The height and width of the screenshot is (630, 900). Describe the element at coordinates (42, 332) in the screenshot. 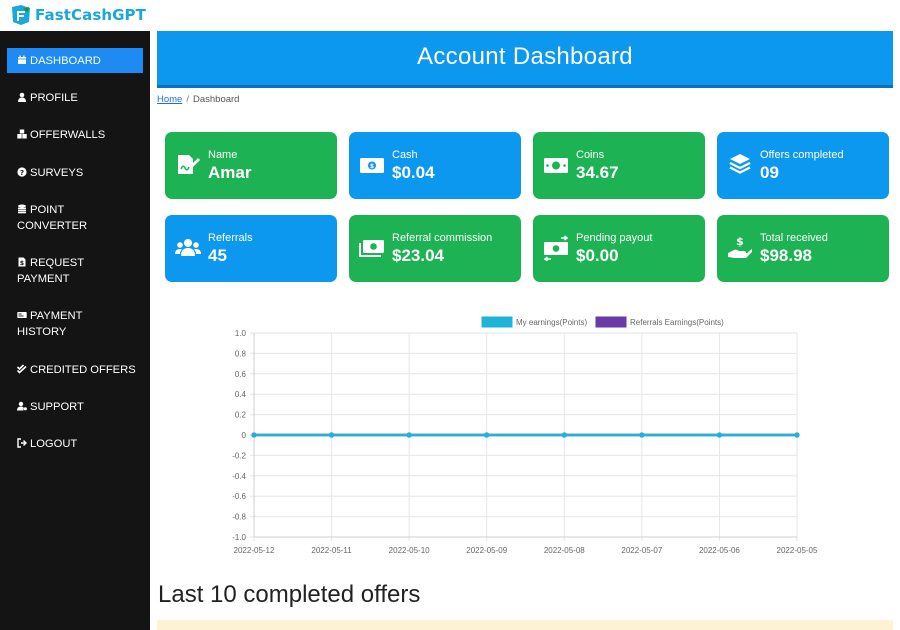

I see `sidebar-item-label-line2: HISTORY` at that location.